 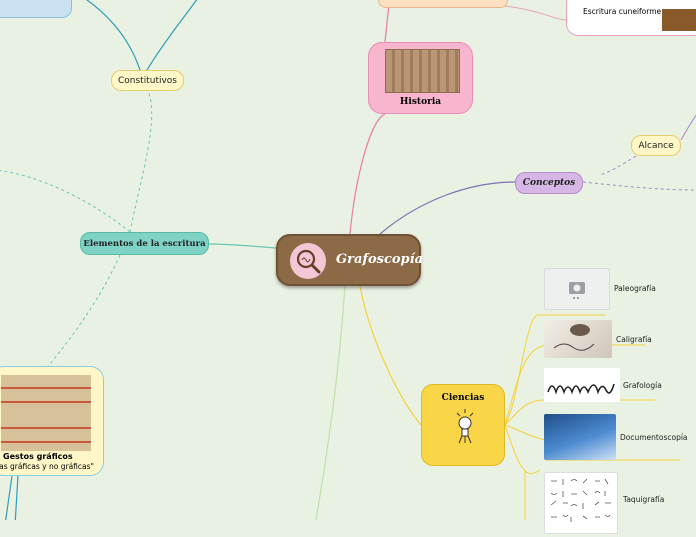 I want to click on cuneiform-tablet-image, so click(x=679, y=20).